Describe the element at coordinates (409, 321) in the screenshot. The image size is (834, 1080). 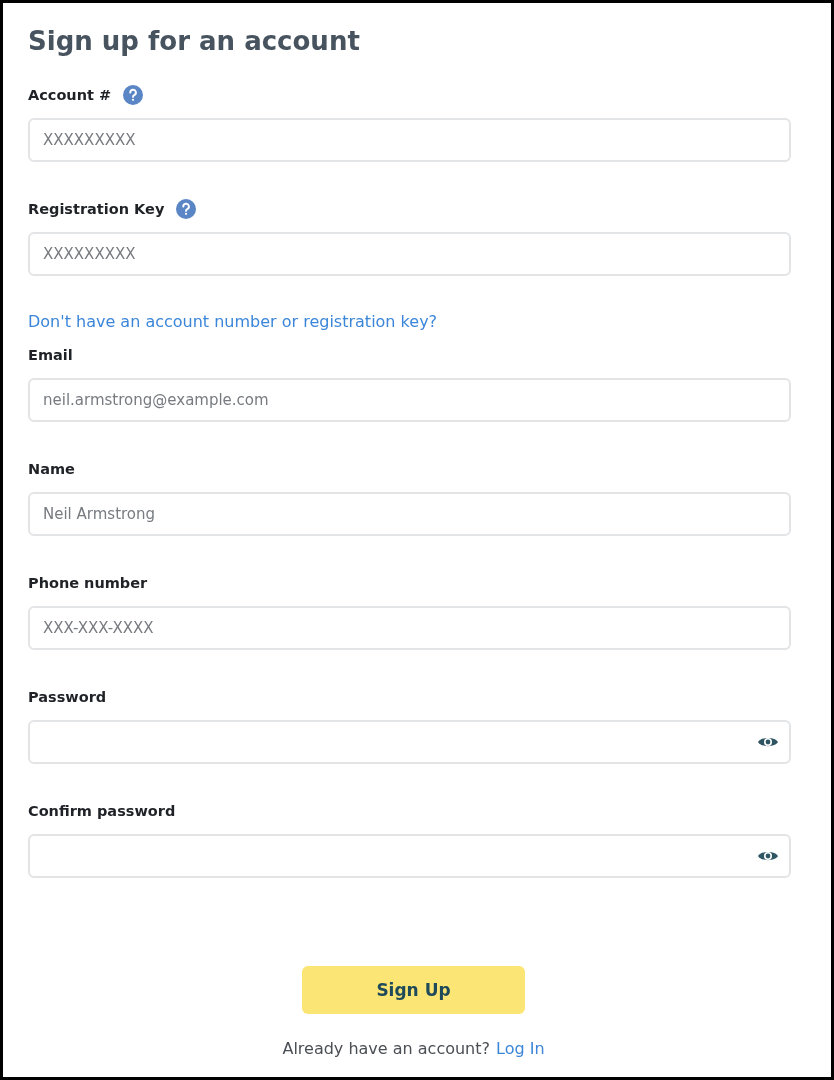
I see `help-link: Don't have an account number or registration key?` at that location.